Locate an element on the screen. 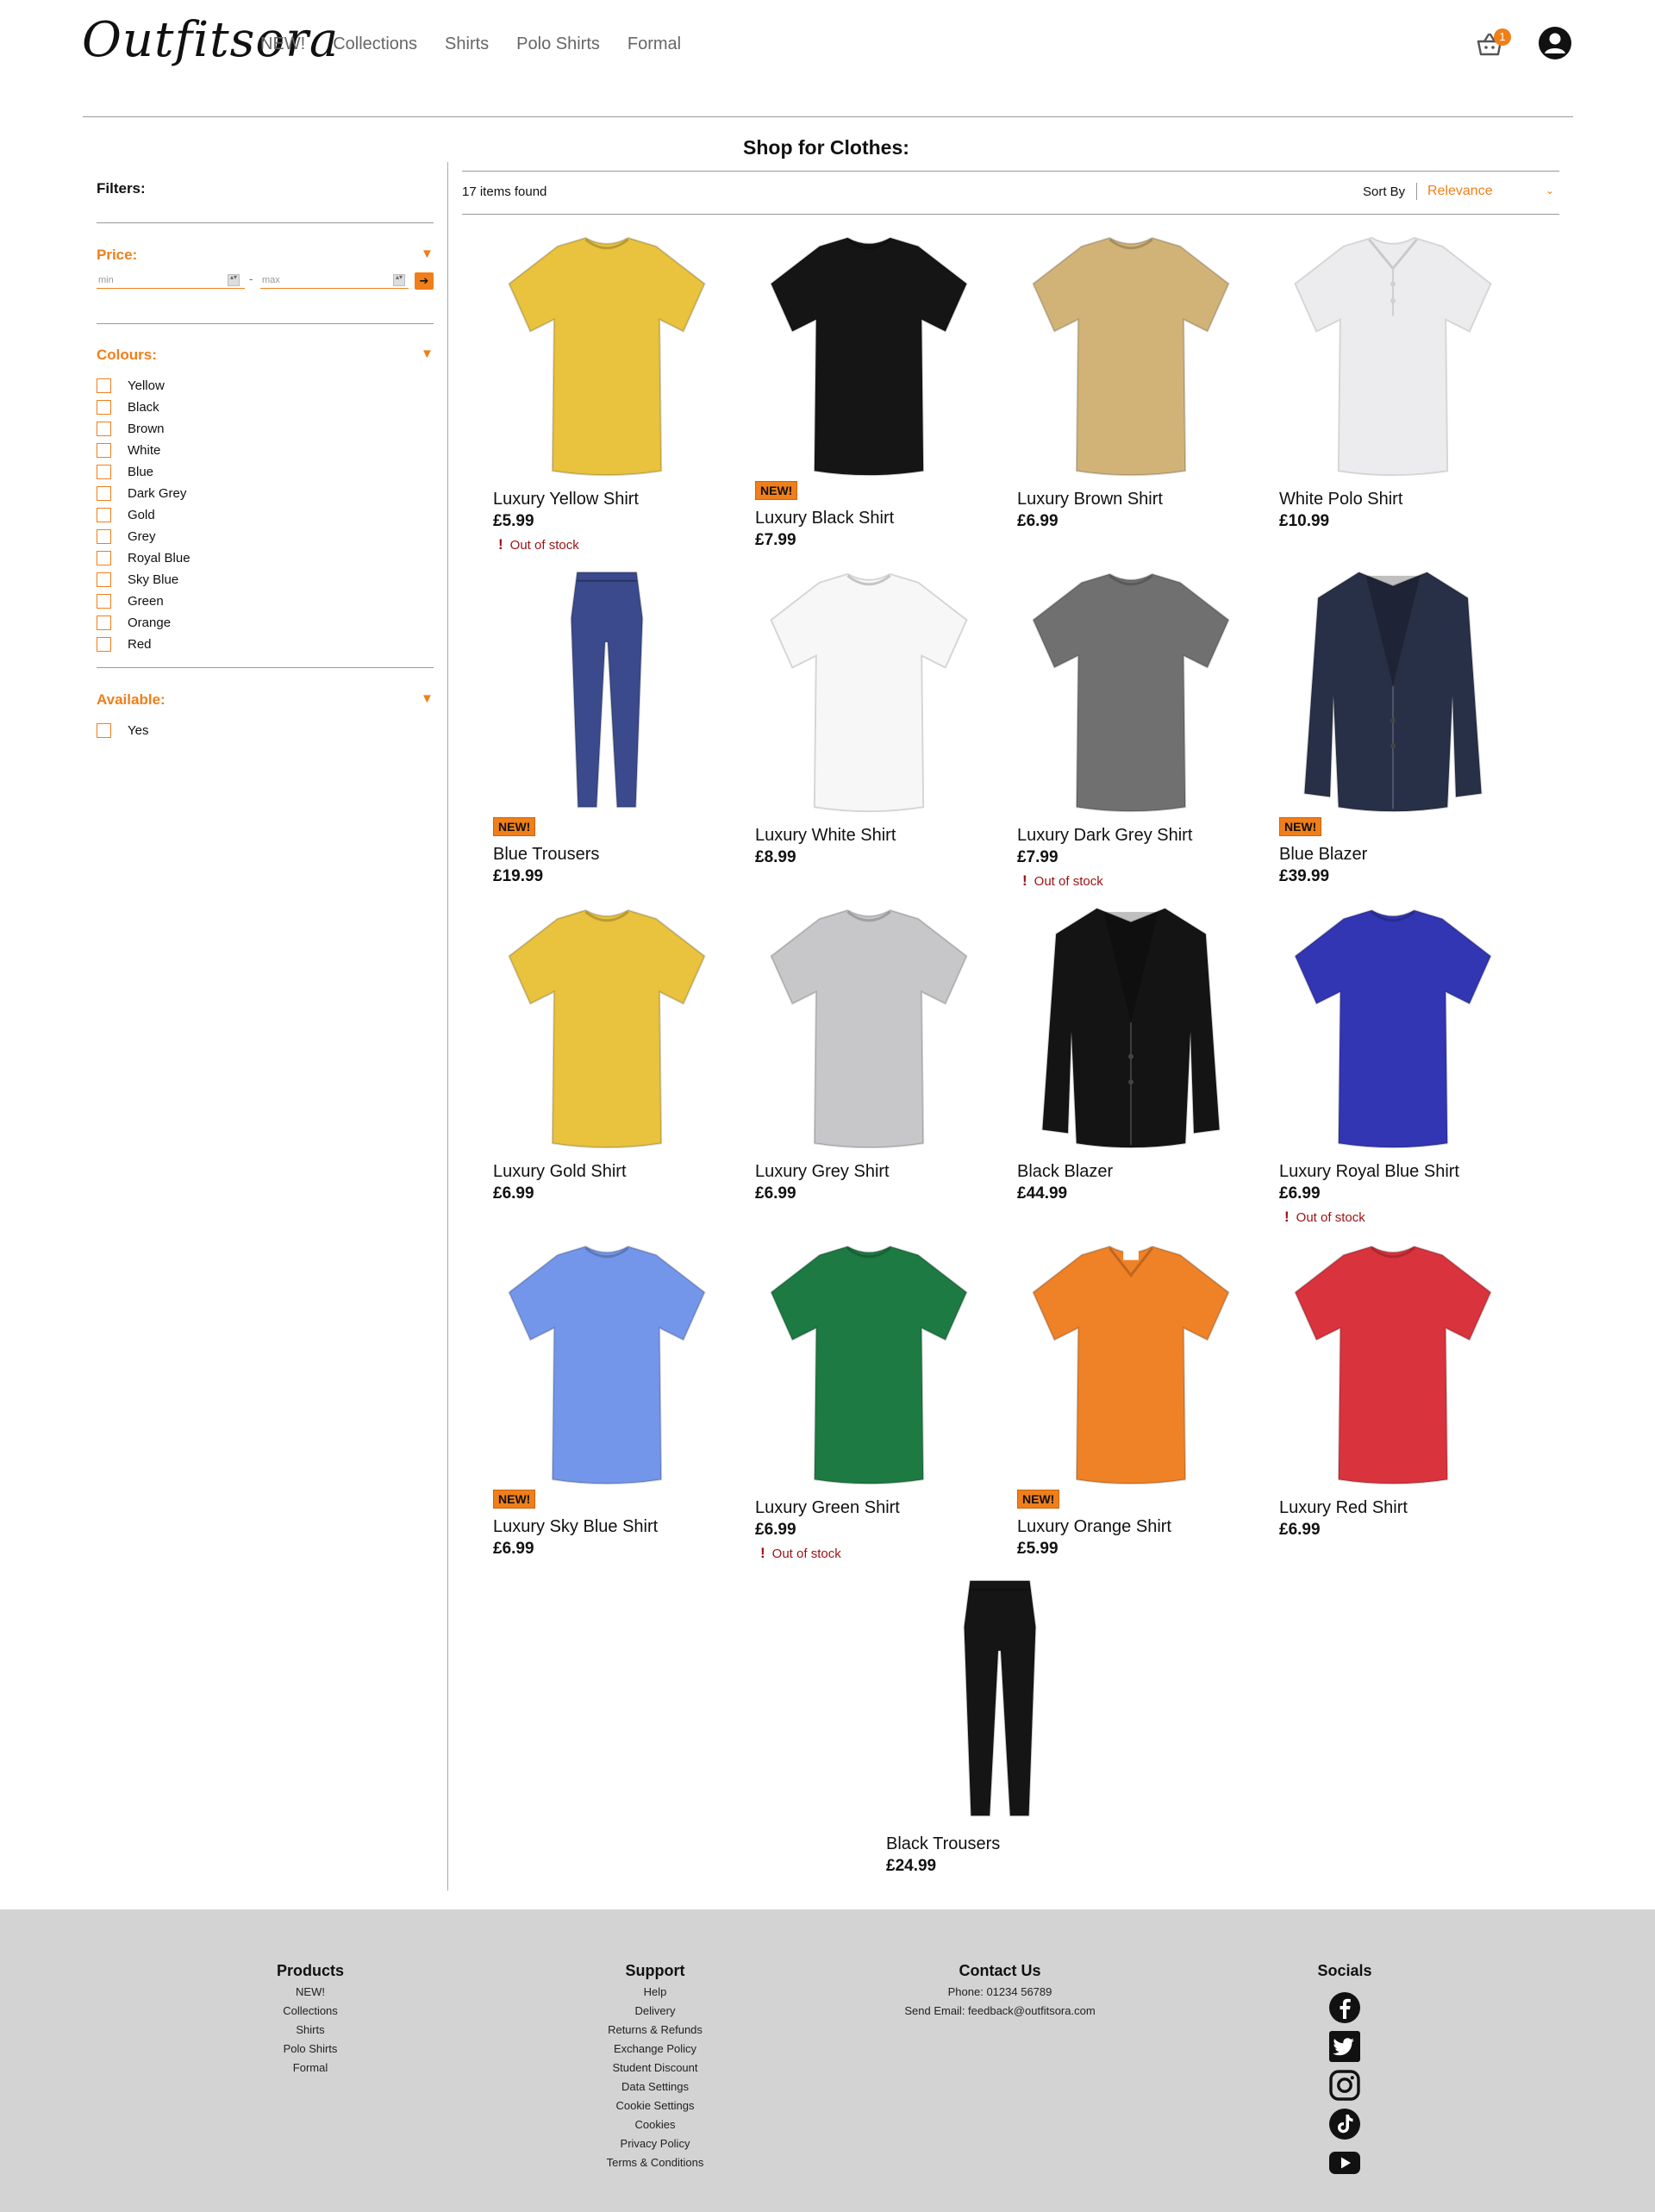 The height and width of the screenshot is (2212, 1655). product-name: Luxury Green Shirt is located at coordinates (828, 1508).